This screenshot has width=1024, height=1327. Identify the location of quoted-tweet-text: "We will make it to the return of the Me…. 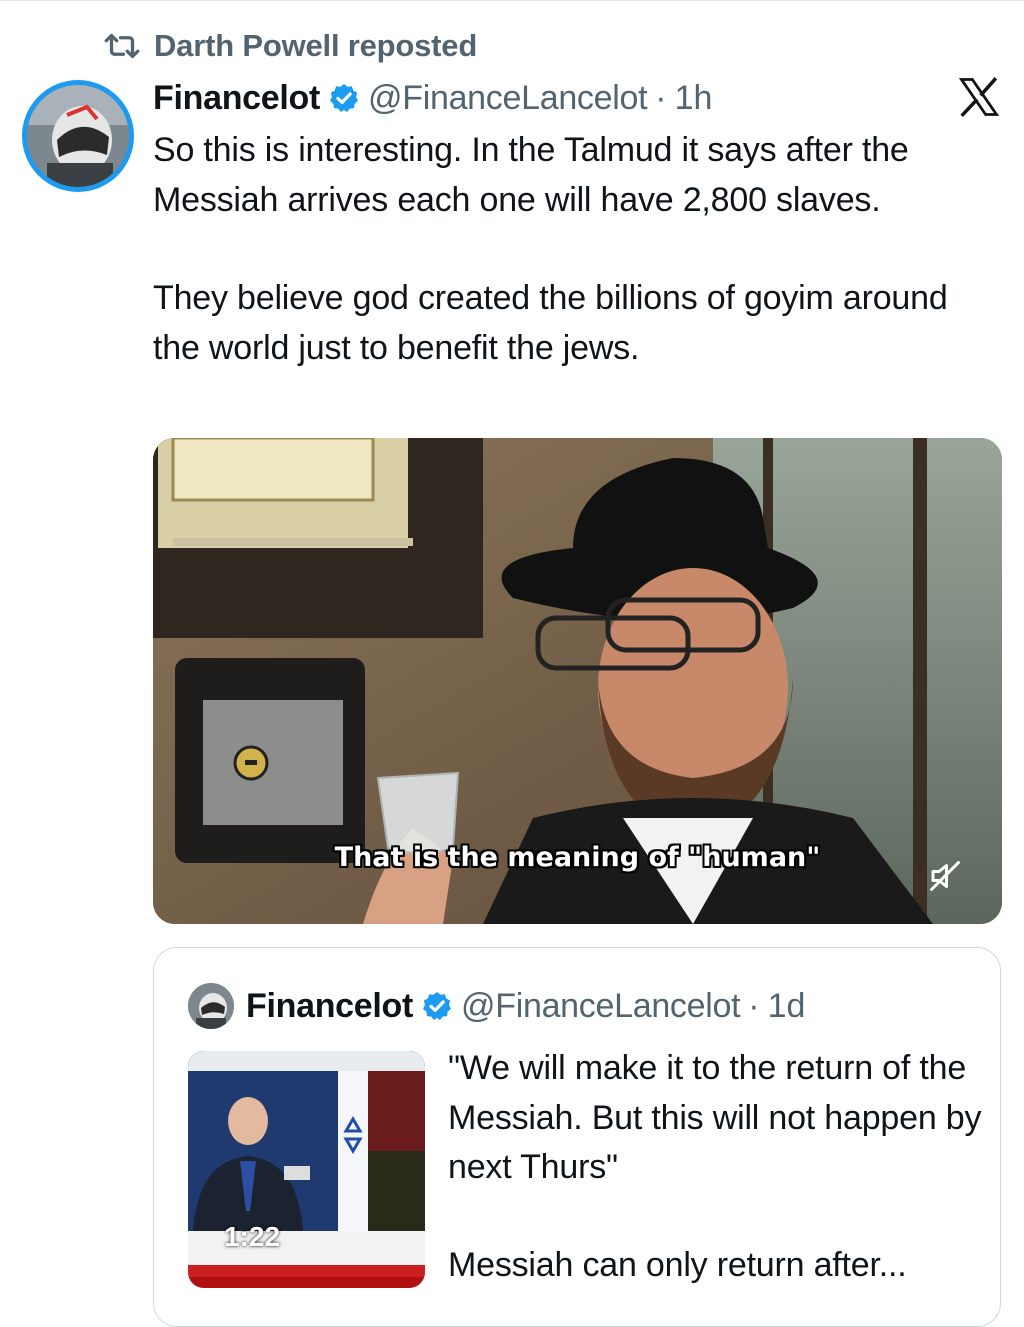
(718, 1167).